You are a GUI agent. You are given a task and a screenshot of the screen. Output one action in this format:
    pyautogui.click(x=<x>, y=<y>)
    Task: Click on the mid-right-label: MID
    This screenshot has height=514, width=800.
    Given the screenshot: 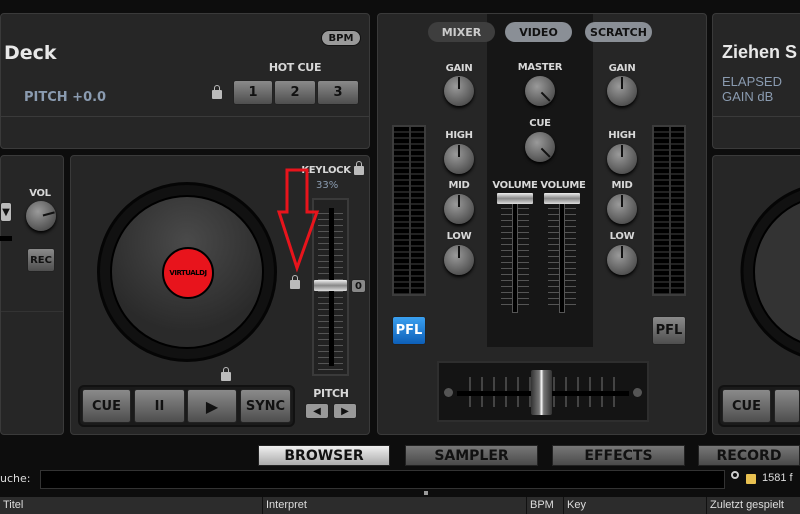 What is the action you would take?
    pyautogui.click(x=622, y=185)
    